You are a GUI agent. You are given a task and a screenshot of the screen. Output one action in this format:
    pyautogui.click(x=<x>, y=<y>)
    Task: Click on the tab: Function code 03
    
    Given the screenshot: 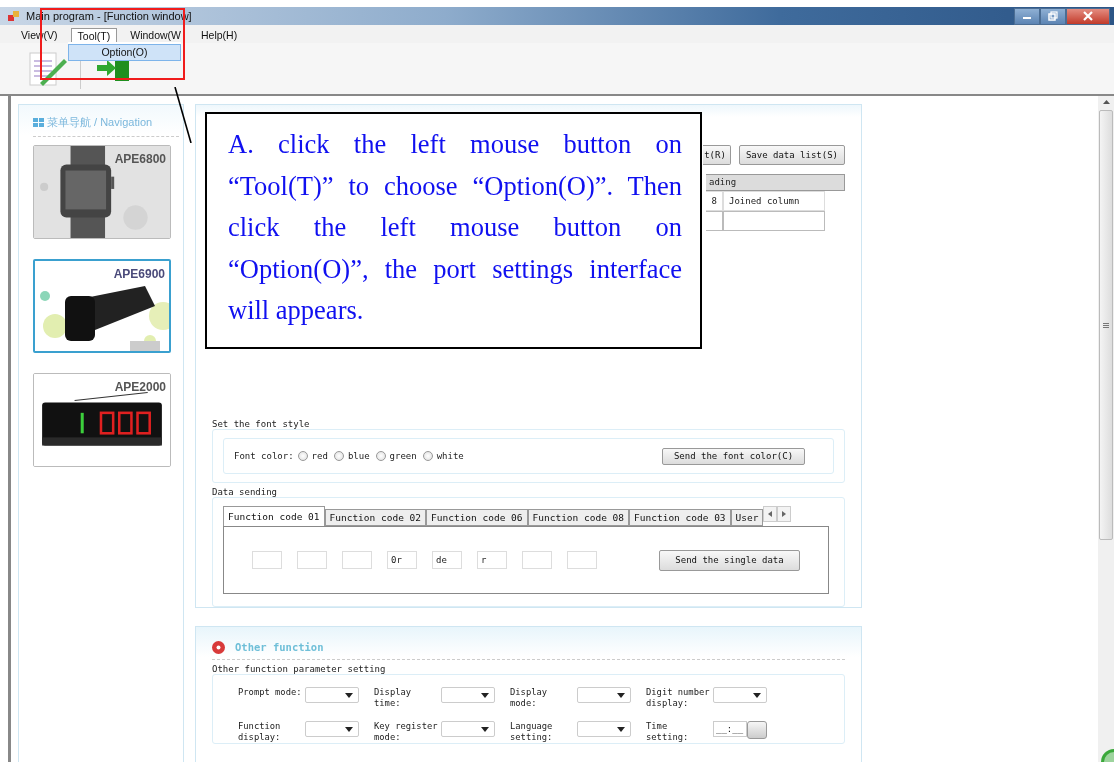 What is the action you would take?
    pyautogui.click(x=680, y=517)
    